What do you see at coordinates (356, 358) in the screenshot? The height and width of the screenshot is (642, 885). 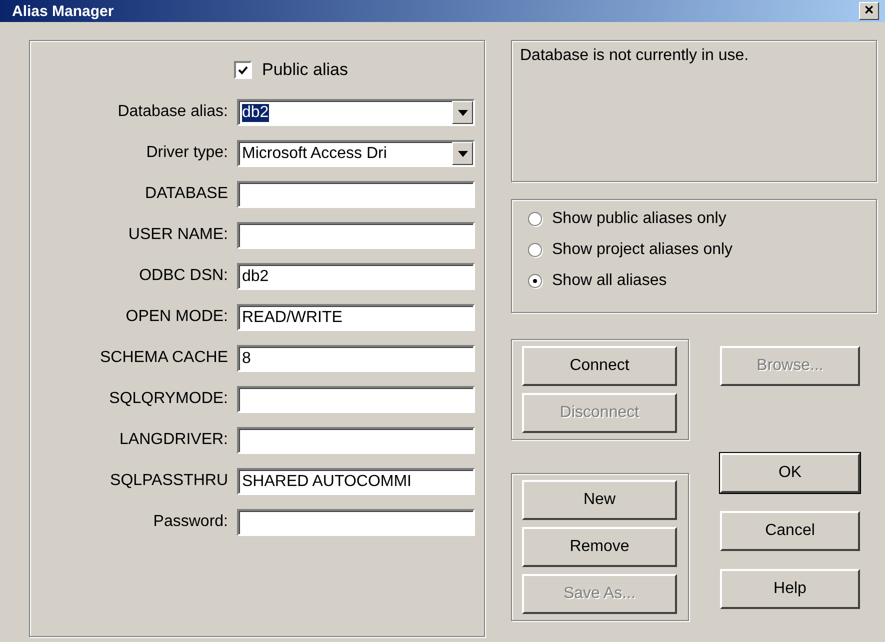 I see `input-field: 8` at bounding box center [356, 358].